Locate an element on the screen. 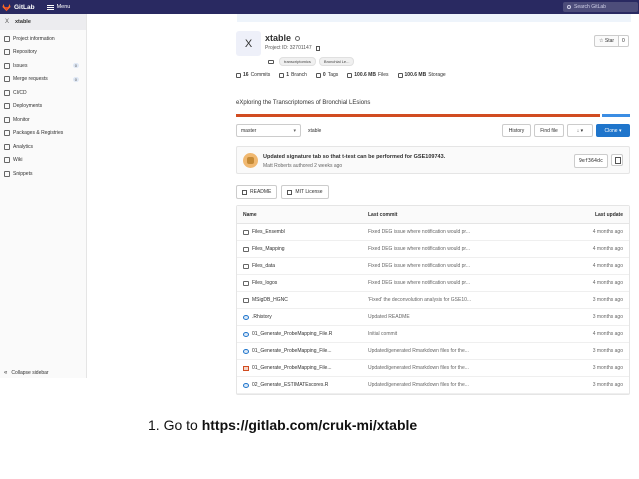  stat-files: 100.6 MB Files is located at coordinates (368, 75).